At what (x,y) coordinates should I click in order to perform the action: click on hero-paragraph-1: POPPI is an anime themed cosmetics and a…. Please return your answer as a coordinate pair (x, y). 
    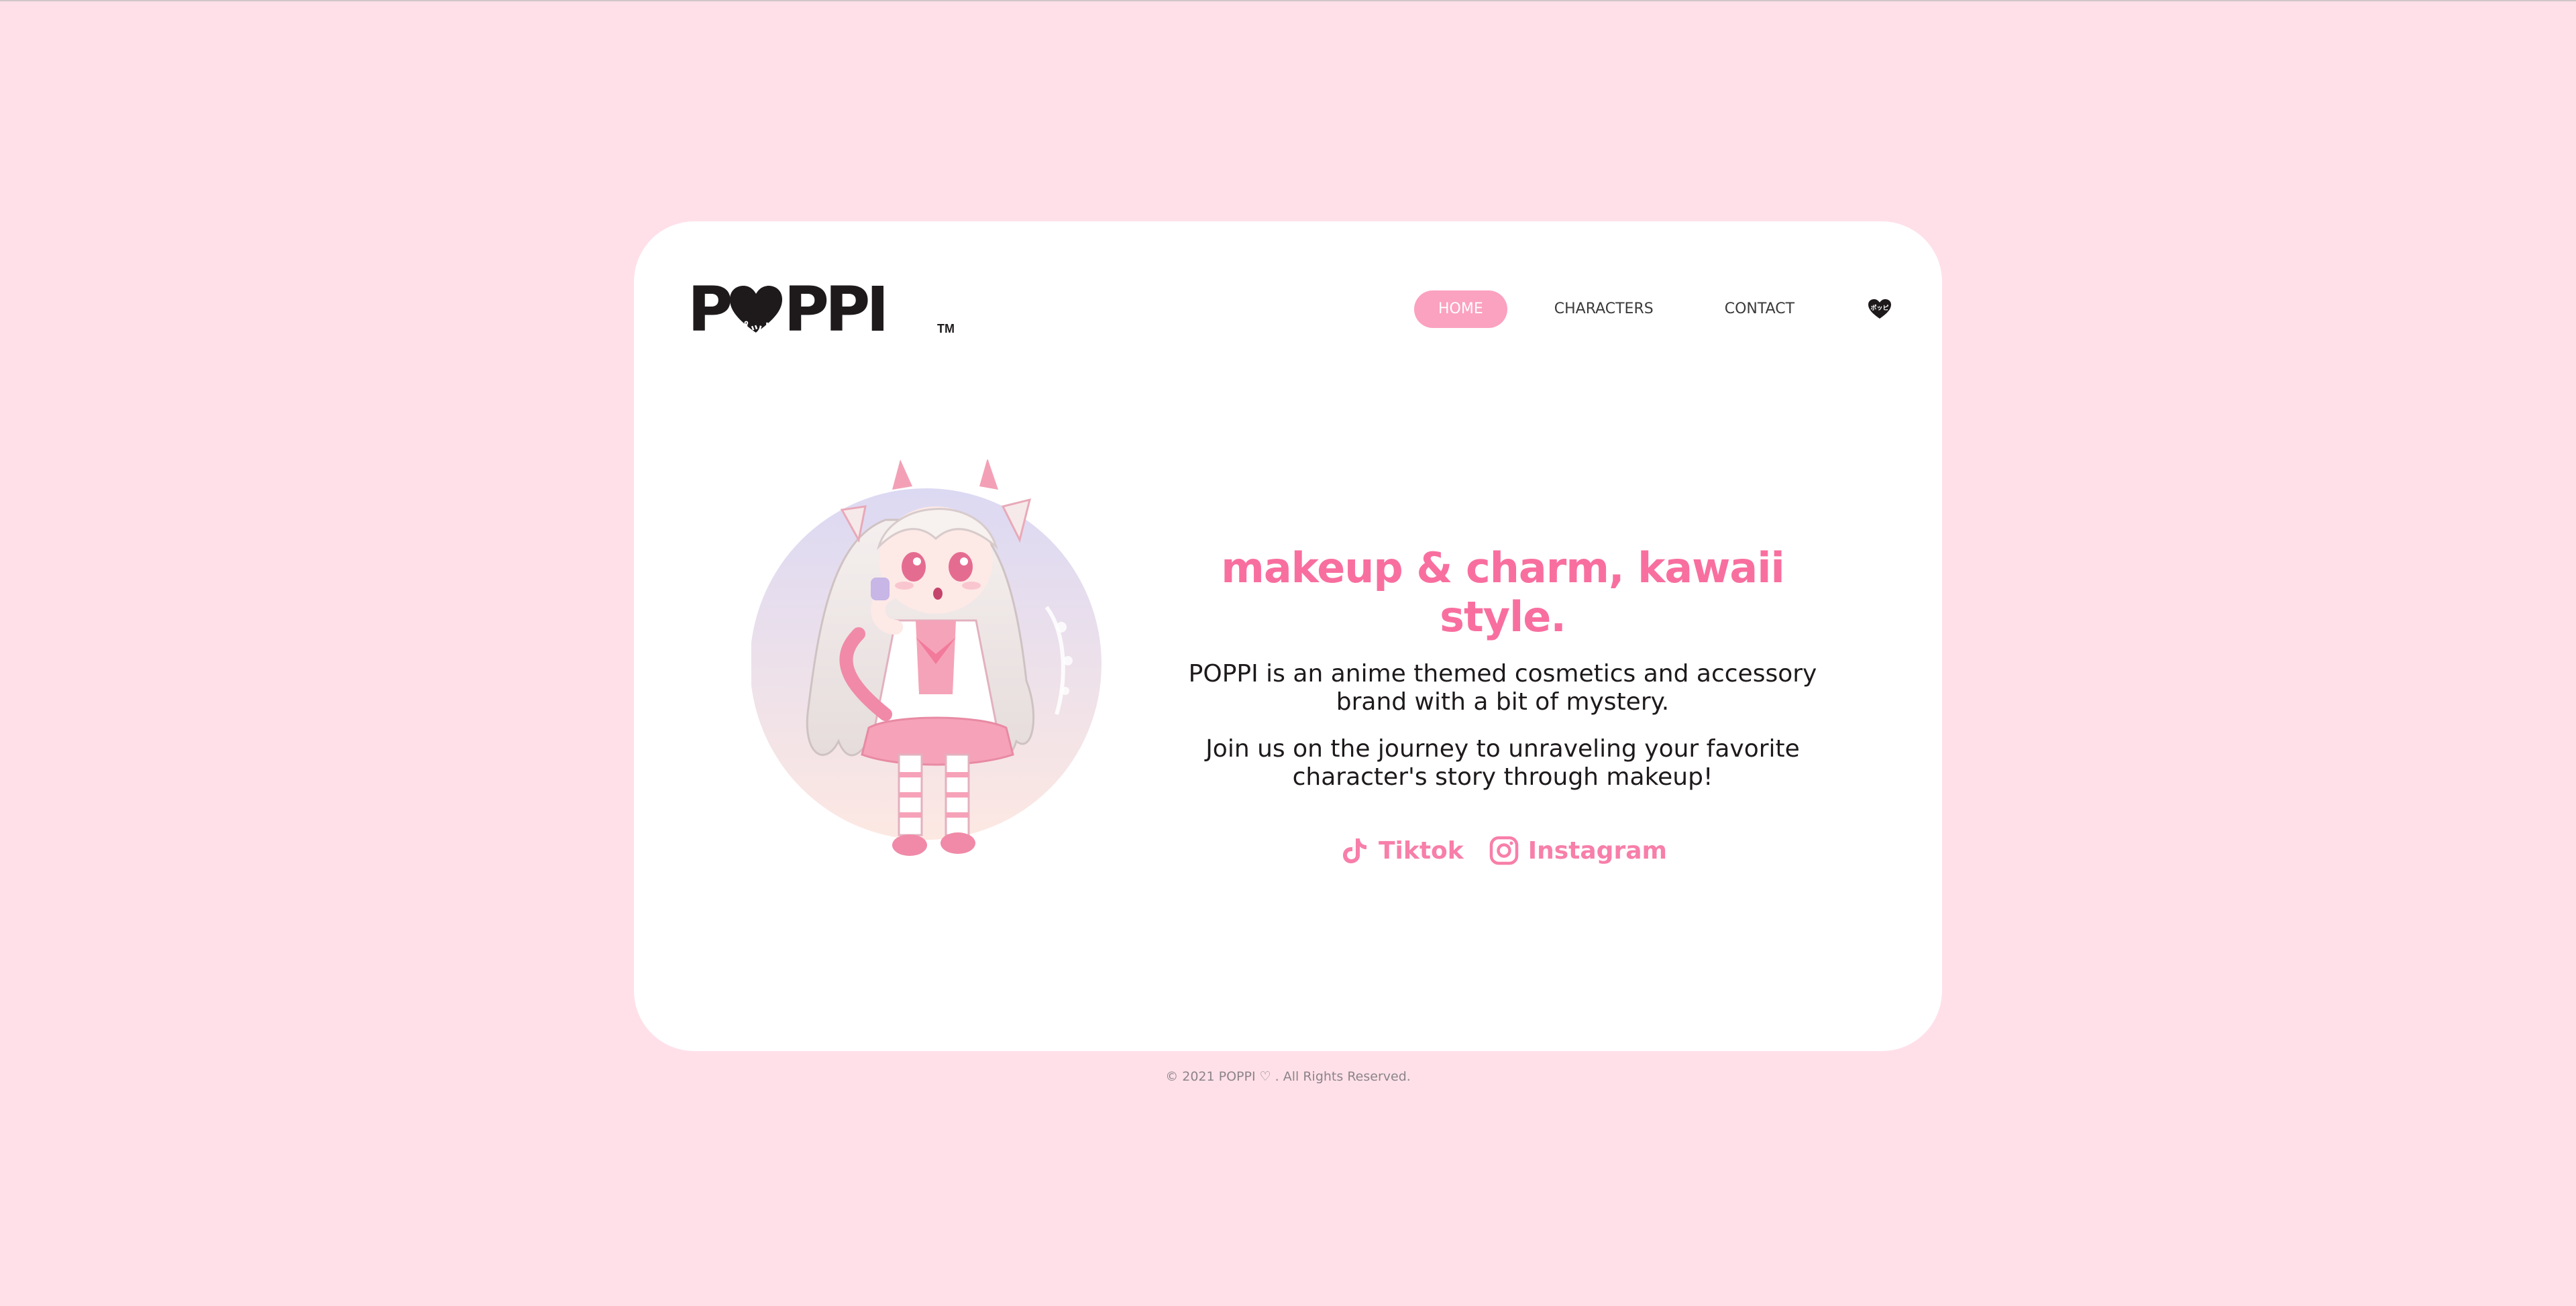
    Looking at the image, I should click on (1502, 688).